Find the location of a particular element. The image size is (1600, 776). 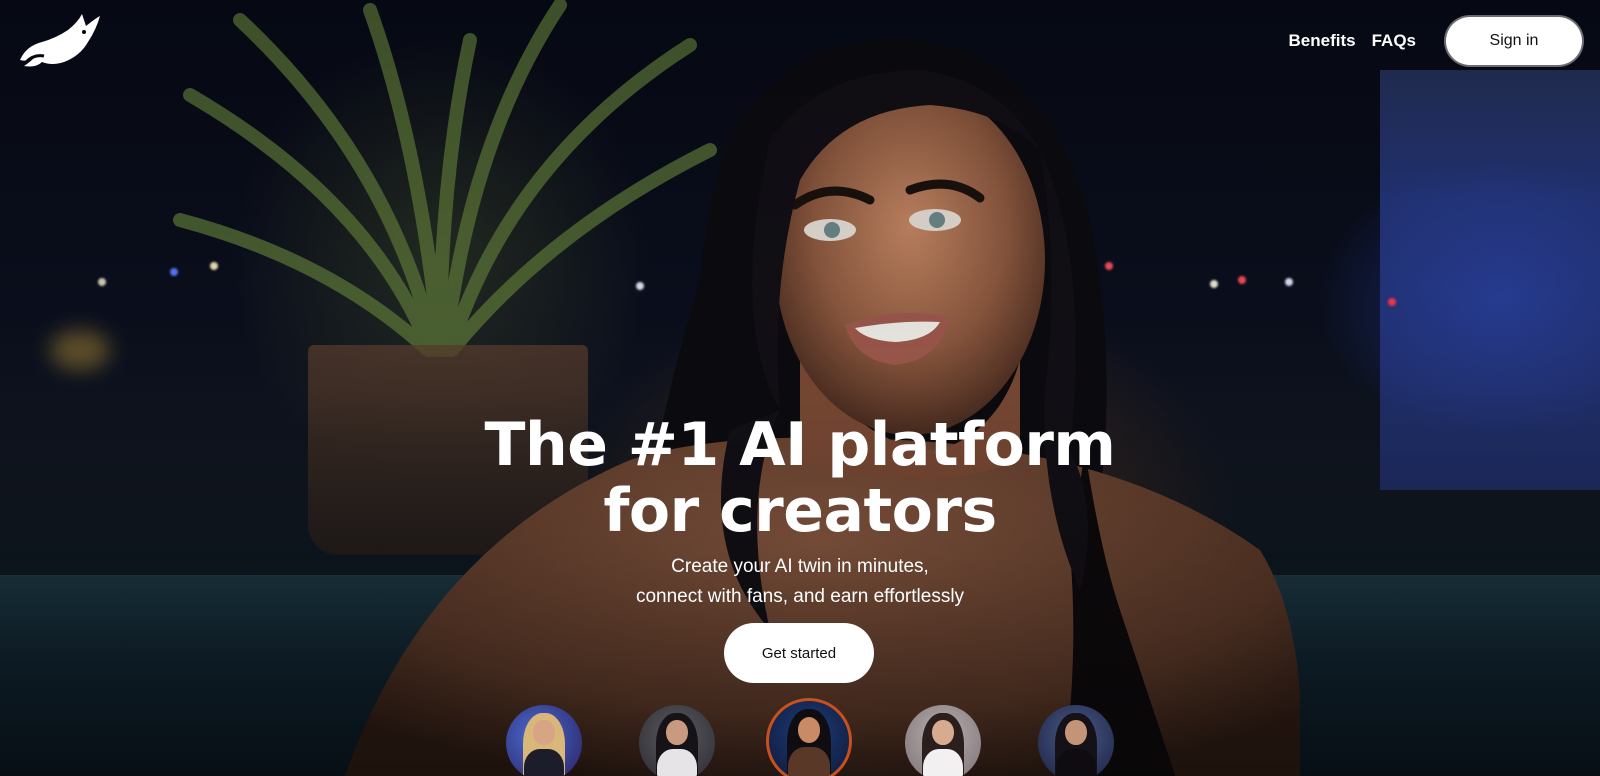

nav-link-benefits: Benefits is located at coordinates (1322, 41).